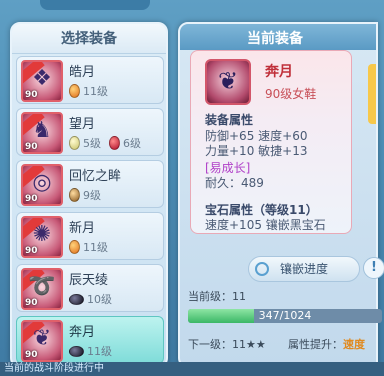 Image resolution: width=384 pixels, height=376 pixels. I want to click on ring-icon: ✺, so click(42, 234).